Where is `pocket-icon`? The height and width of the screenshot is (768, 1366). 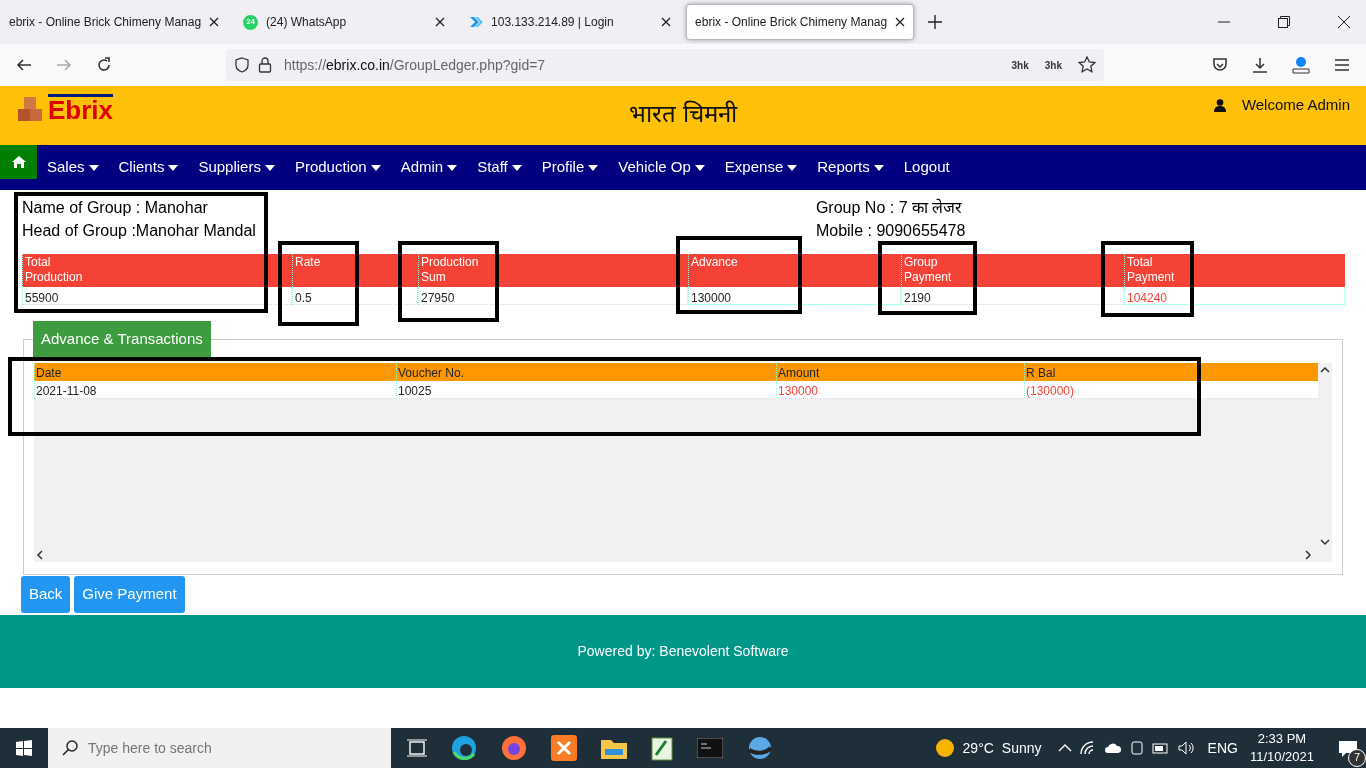
pocket-icon is located at coordinates (1220, 65).